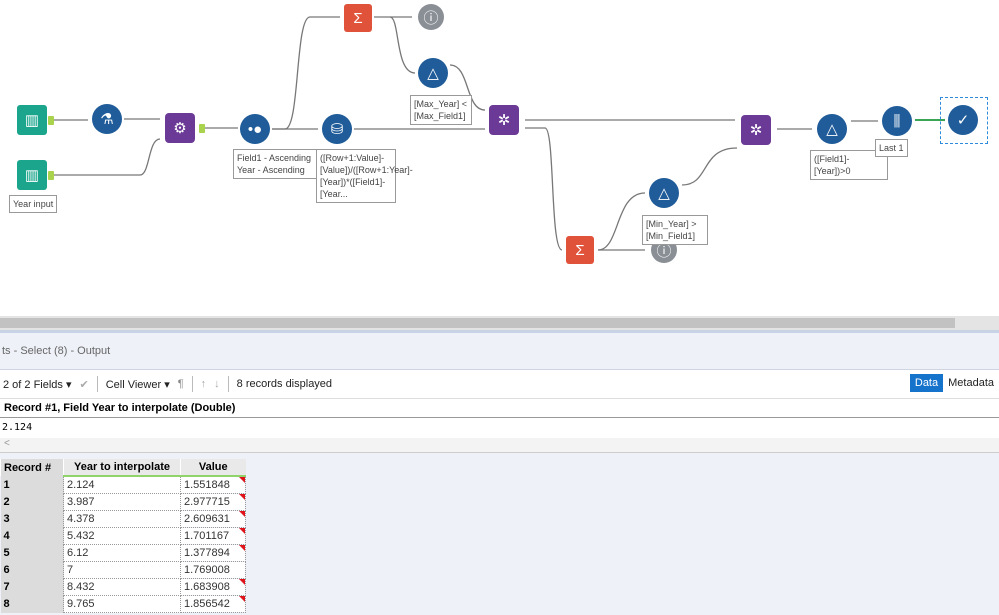 This screenshot has width=999, height=615. I want to click on value-text: 2.977715, so click(207, 502).